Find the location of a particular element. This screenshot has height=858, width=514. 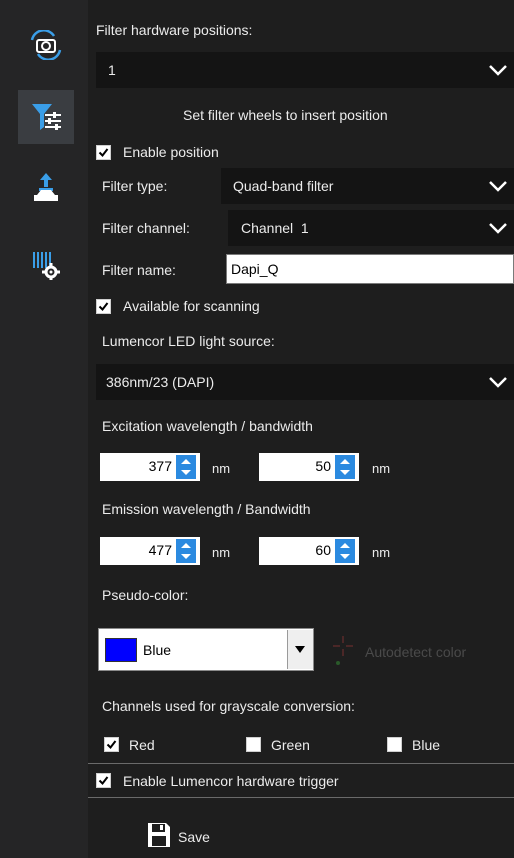

dropdown-button is located at coordinates (300, 649).